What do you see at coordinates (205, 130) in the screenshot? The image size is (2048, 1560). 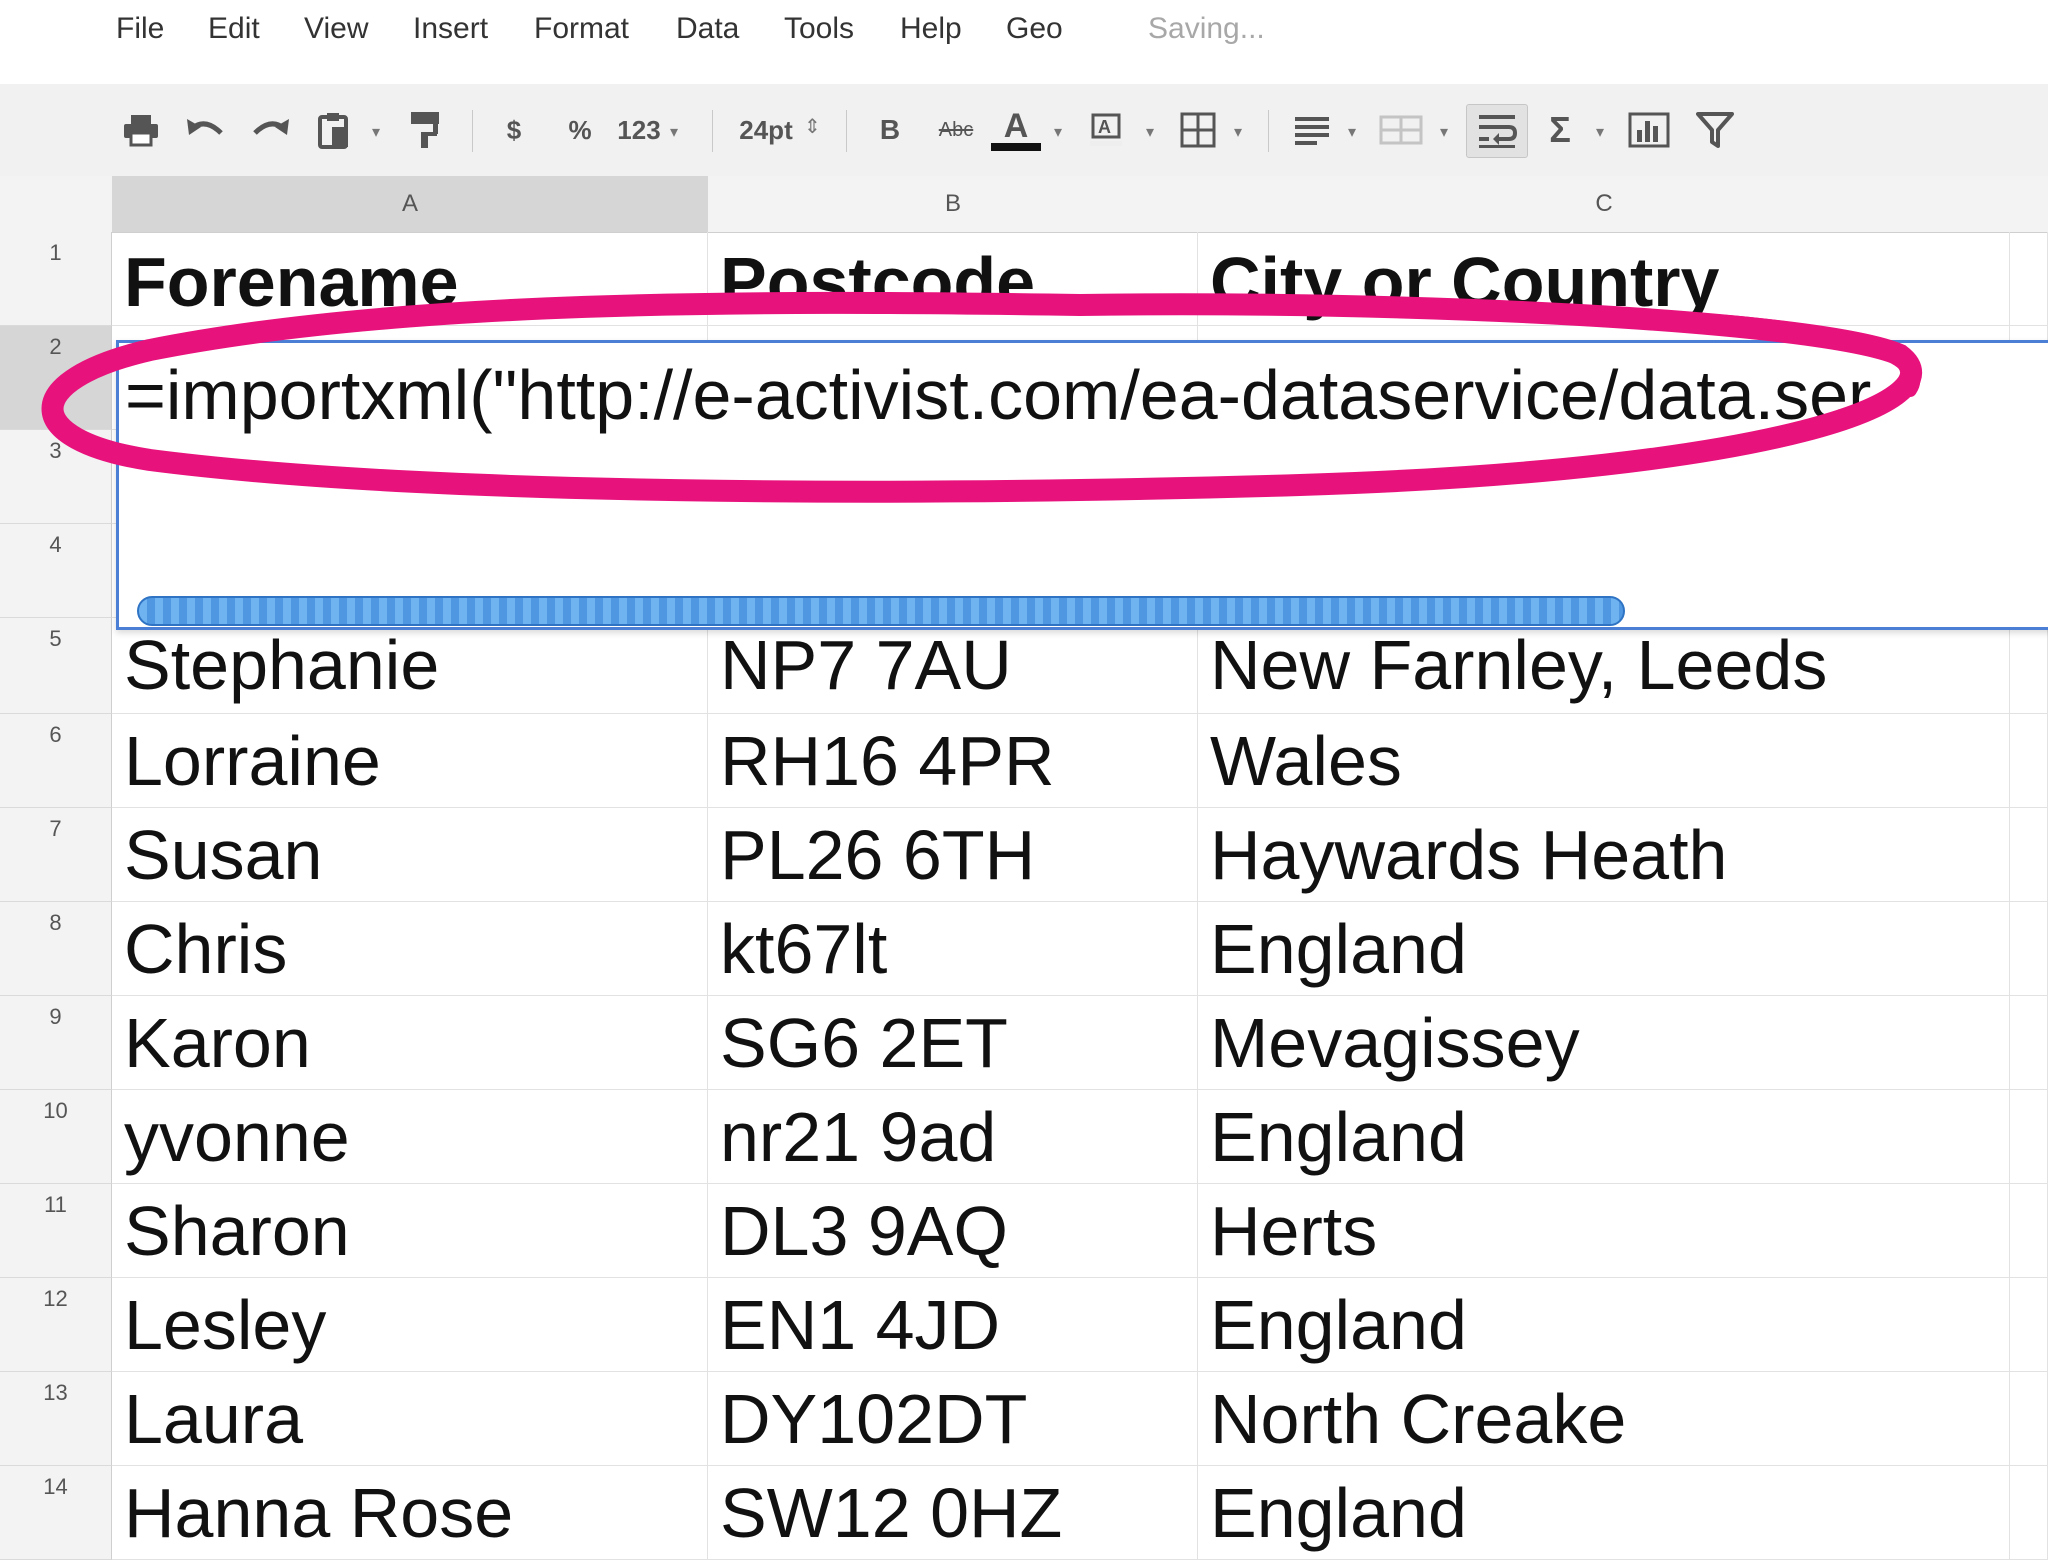 I see `undo-icon` at bounding box center [205, 130].